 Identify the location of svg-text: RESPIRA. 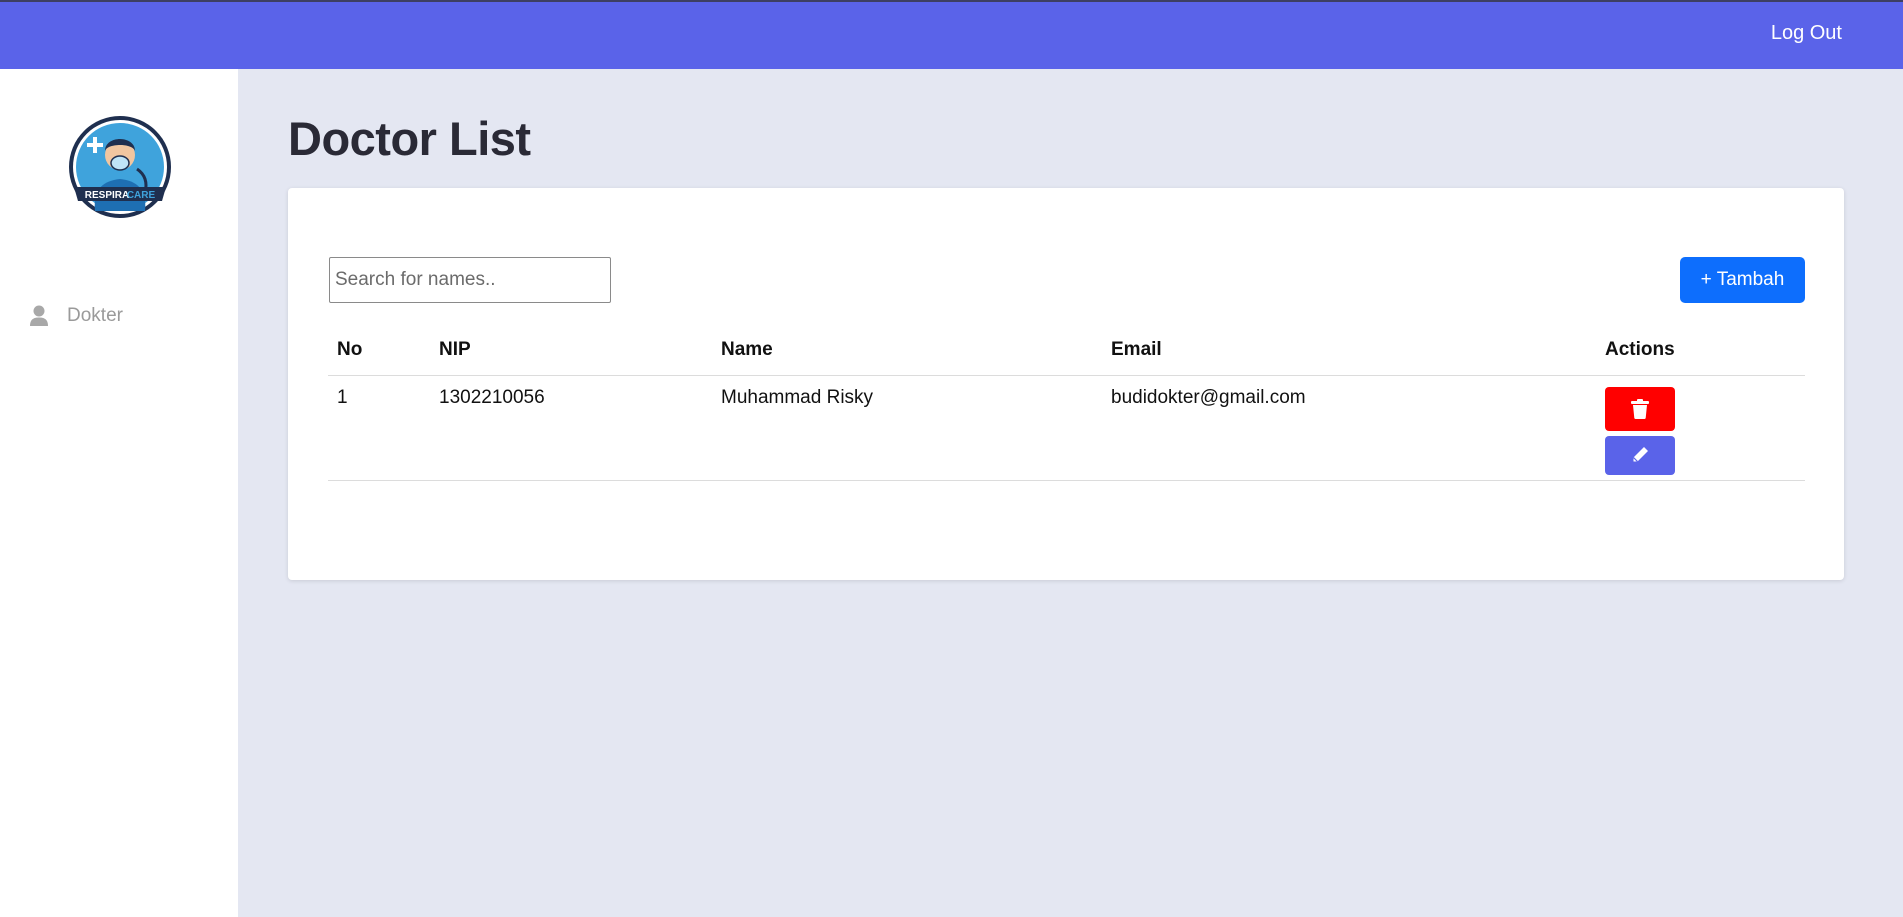
(107, 195).